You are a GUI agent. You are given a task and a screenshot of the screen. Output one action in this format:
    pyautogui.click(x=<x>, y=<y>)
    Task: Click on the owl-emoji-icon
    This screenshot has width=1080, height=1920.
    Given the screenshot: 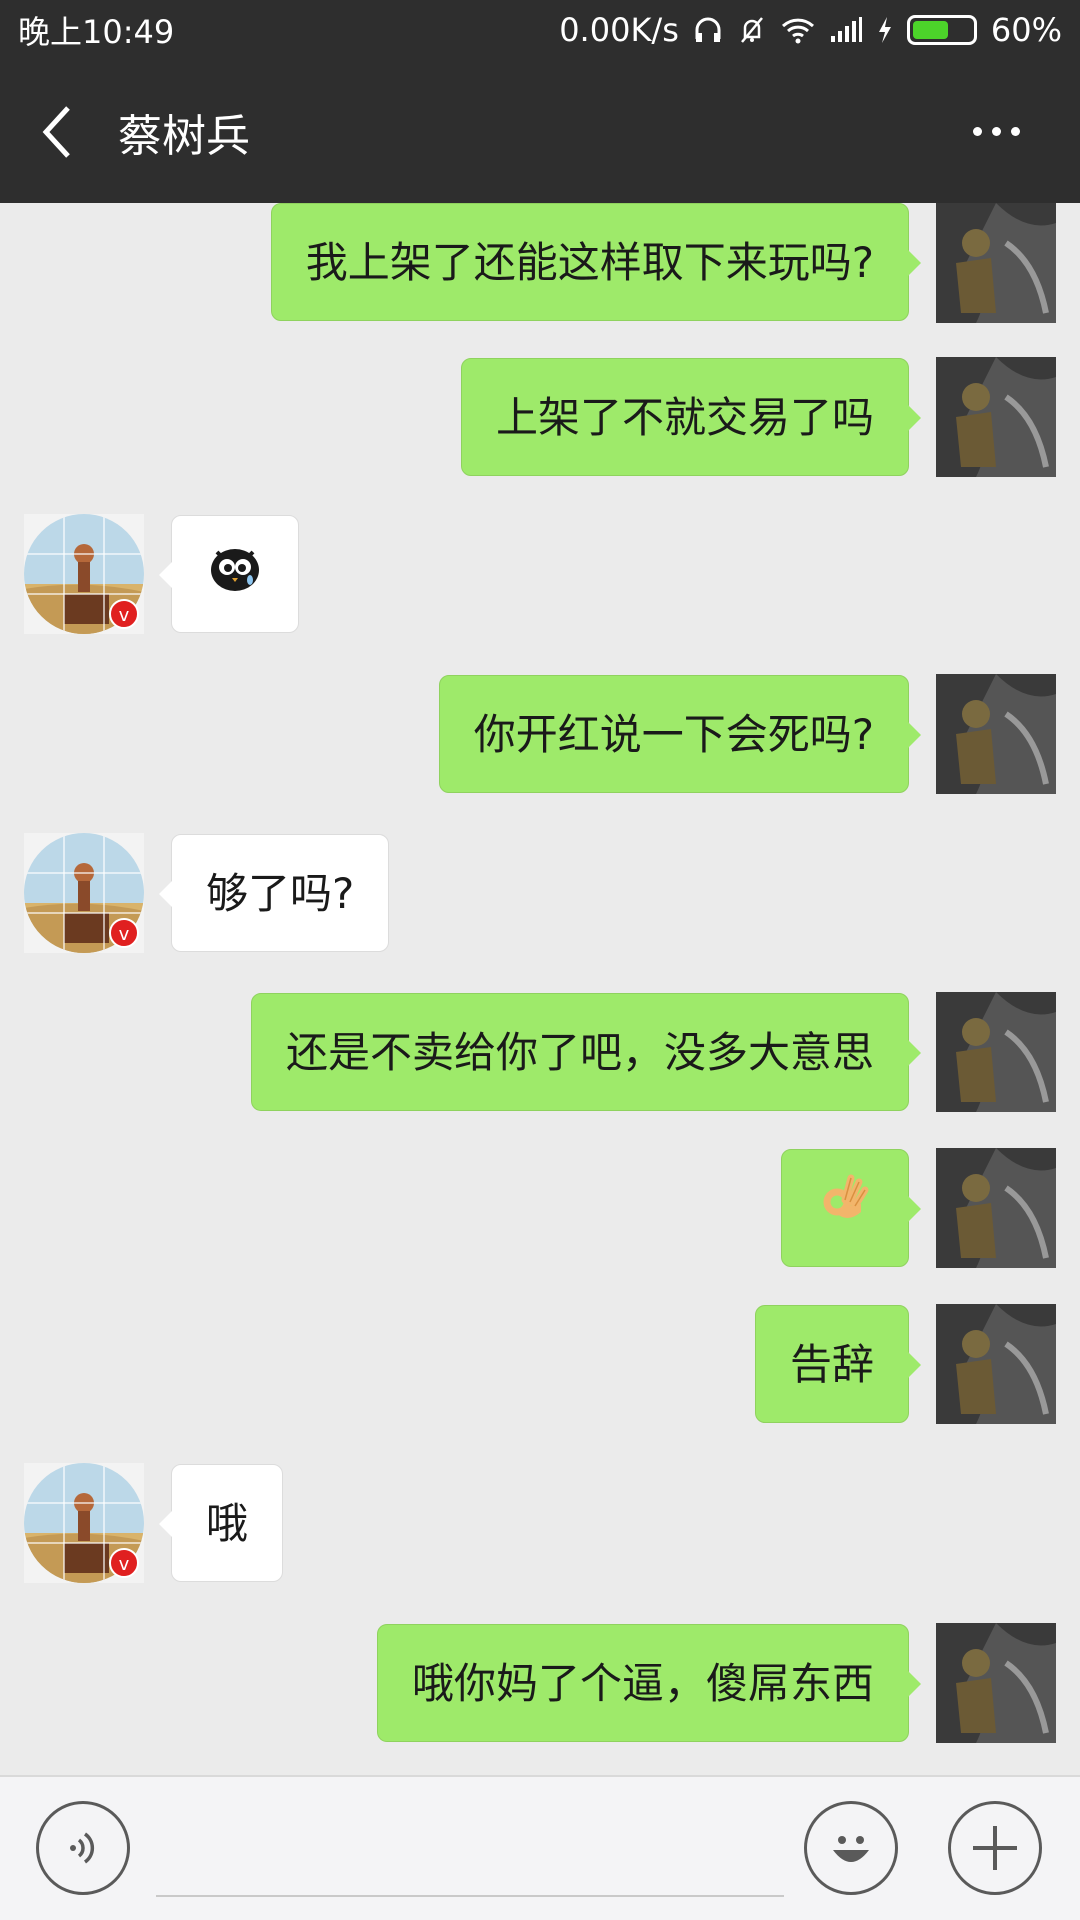 What is the action you would take?
    pyautogui.click(x=235, y=578)
    